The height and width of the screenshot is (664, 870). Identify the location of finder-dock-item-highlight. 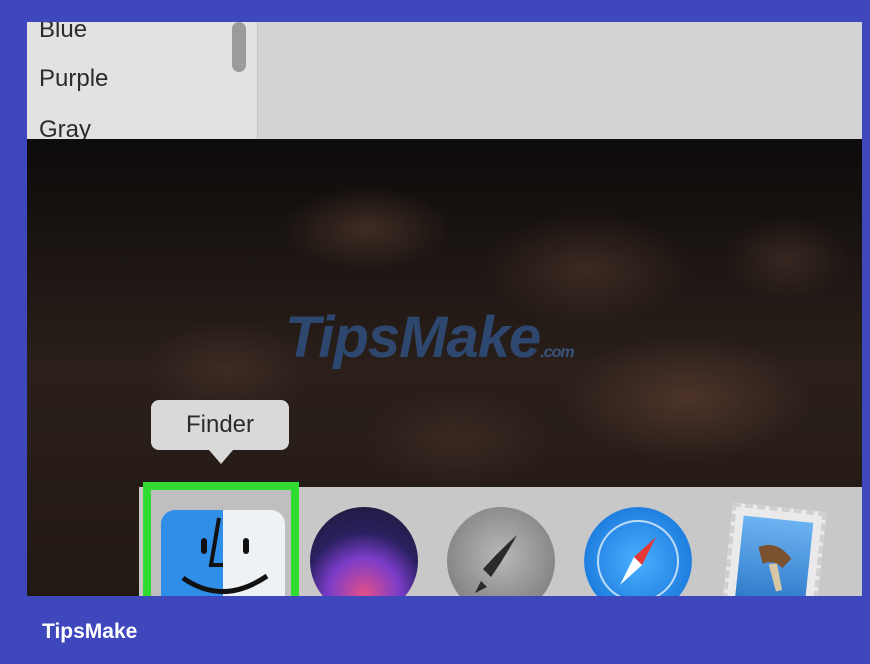
(221, 539).